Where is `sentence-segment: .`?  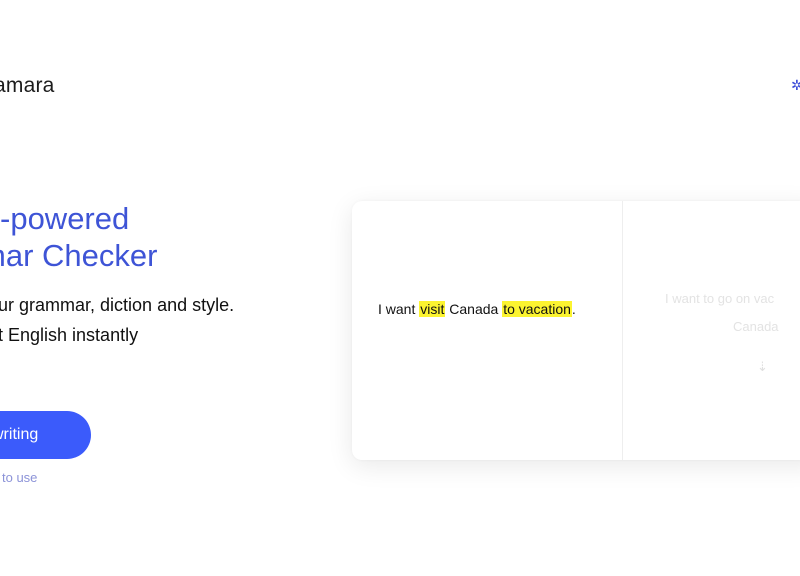
sentence-segment: . is located at coordinates (573, 309).